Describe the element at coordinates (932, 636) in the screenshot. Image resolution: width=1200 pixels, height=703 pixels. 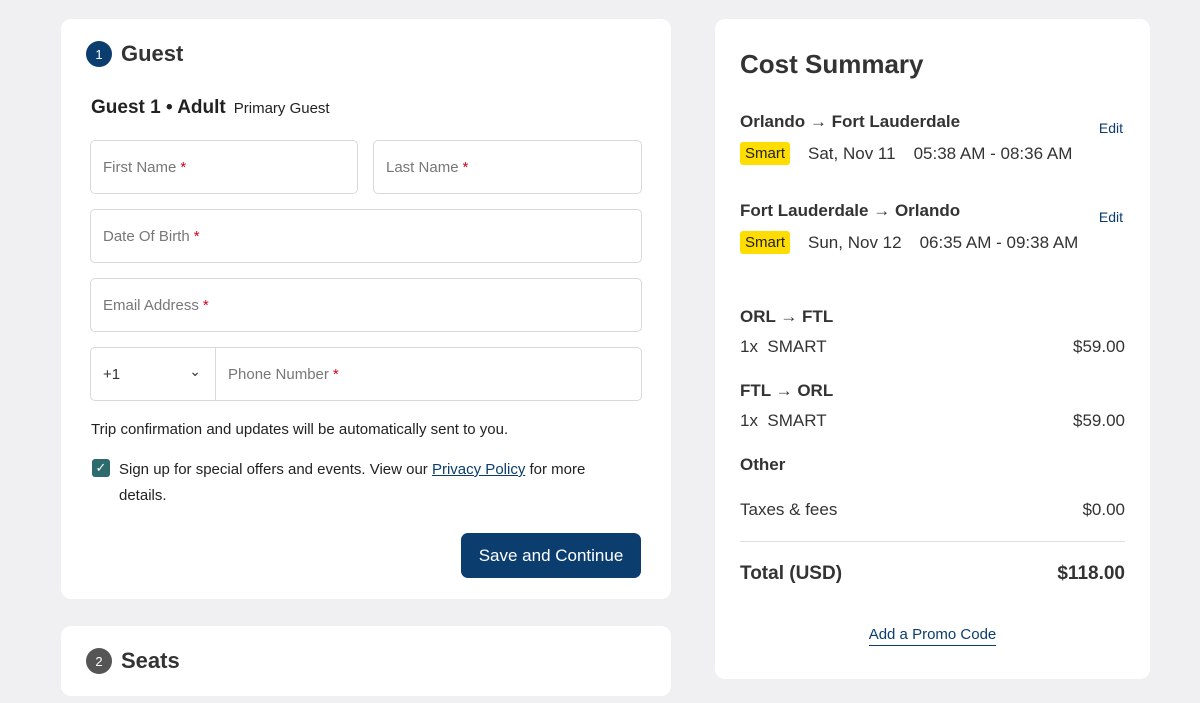
I see `add-promo-code-link: Add a Promo Code` at that location.